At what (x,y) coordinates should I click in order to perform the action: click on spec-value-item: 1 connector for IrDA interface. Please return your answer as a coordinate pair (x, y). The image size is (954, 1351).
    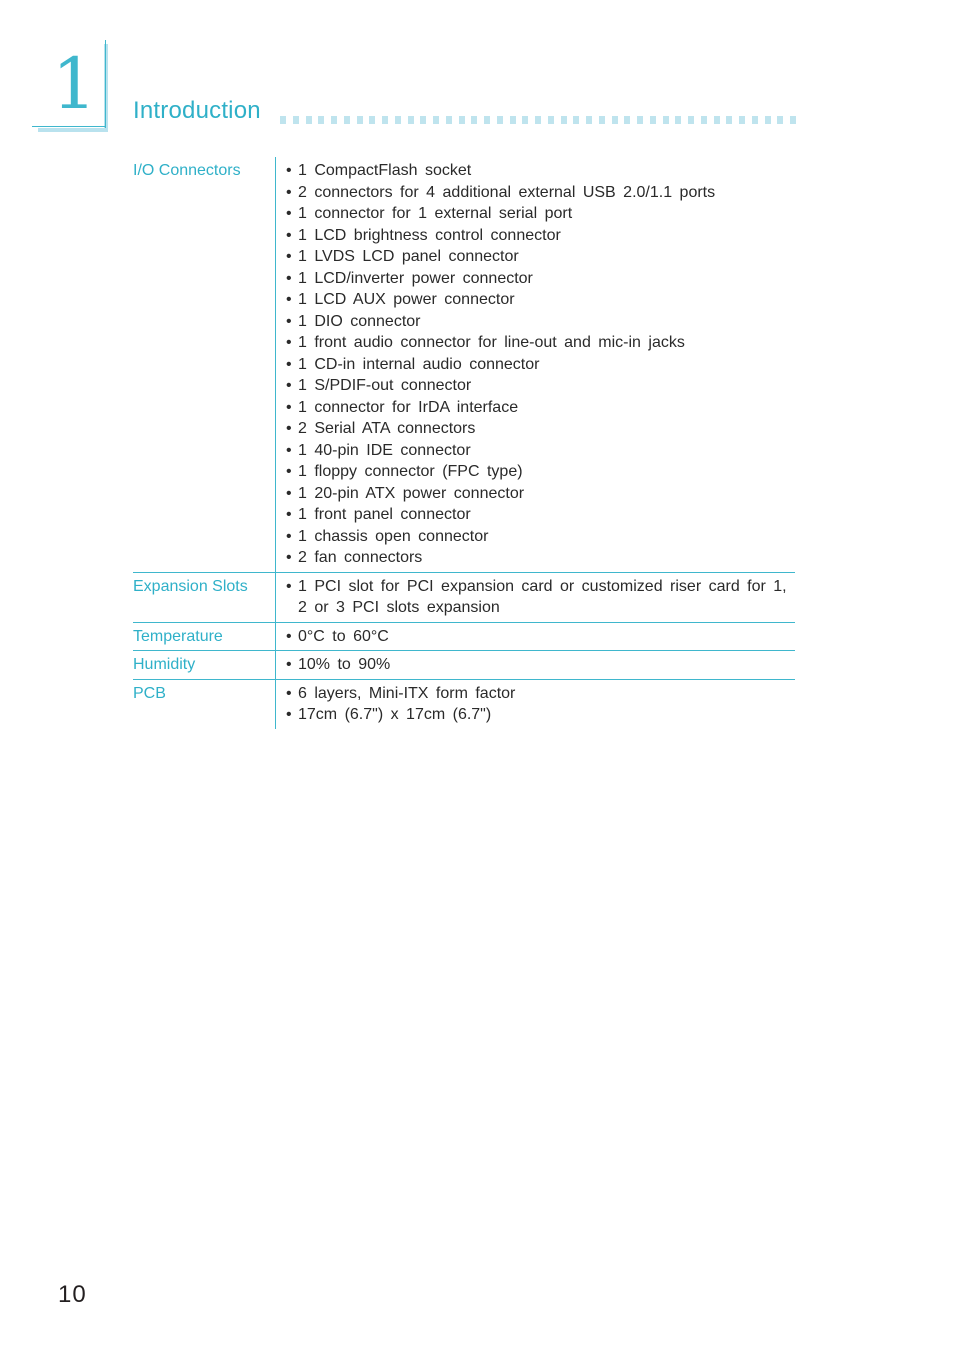
    Looking at the image, I should click on (540, 408).